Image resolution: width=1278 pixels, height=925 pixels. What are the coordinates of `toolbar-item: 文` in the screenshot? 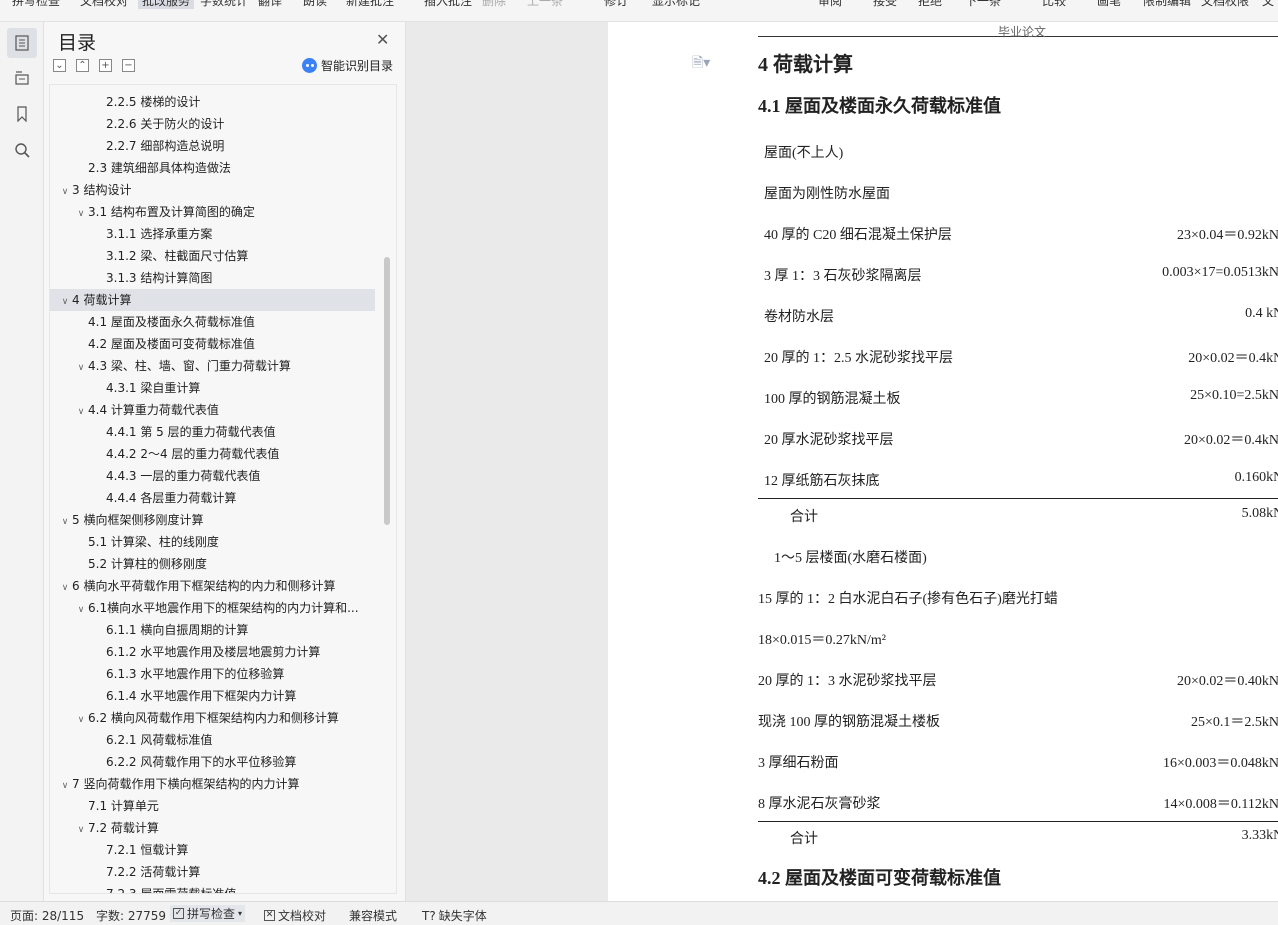 It's located at (1268, 4).